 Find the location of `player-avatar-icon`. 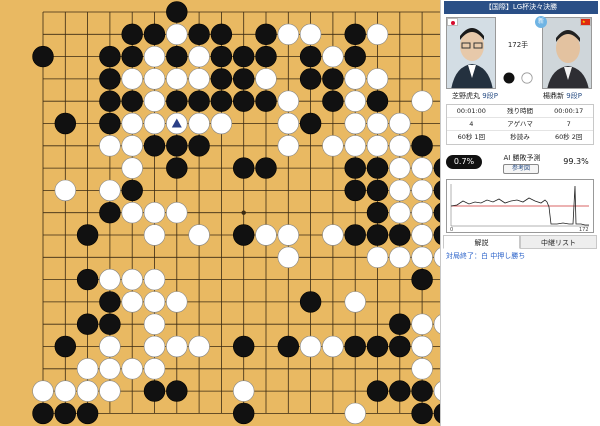

player-avatar-icon is located at coordinates (471, 53).